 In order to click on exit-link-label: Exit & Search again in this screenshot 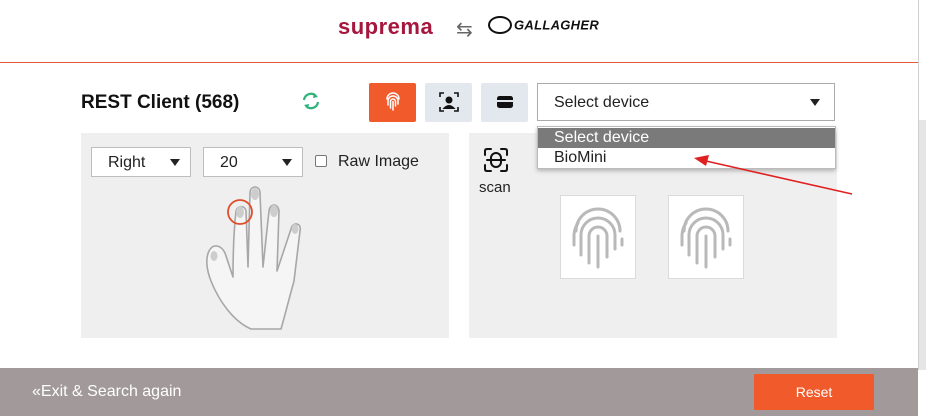, I will do `click(111, 391)`.